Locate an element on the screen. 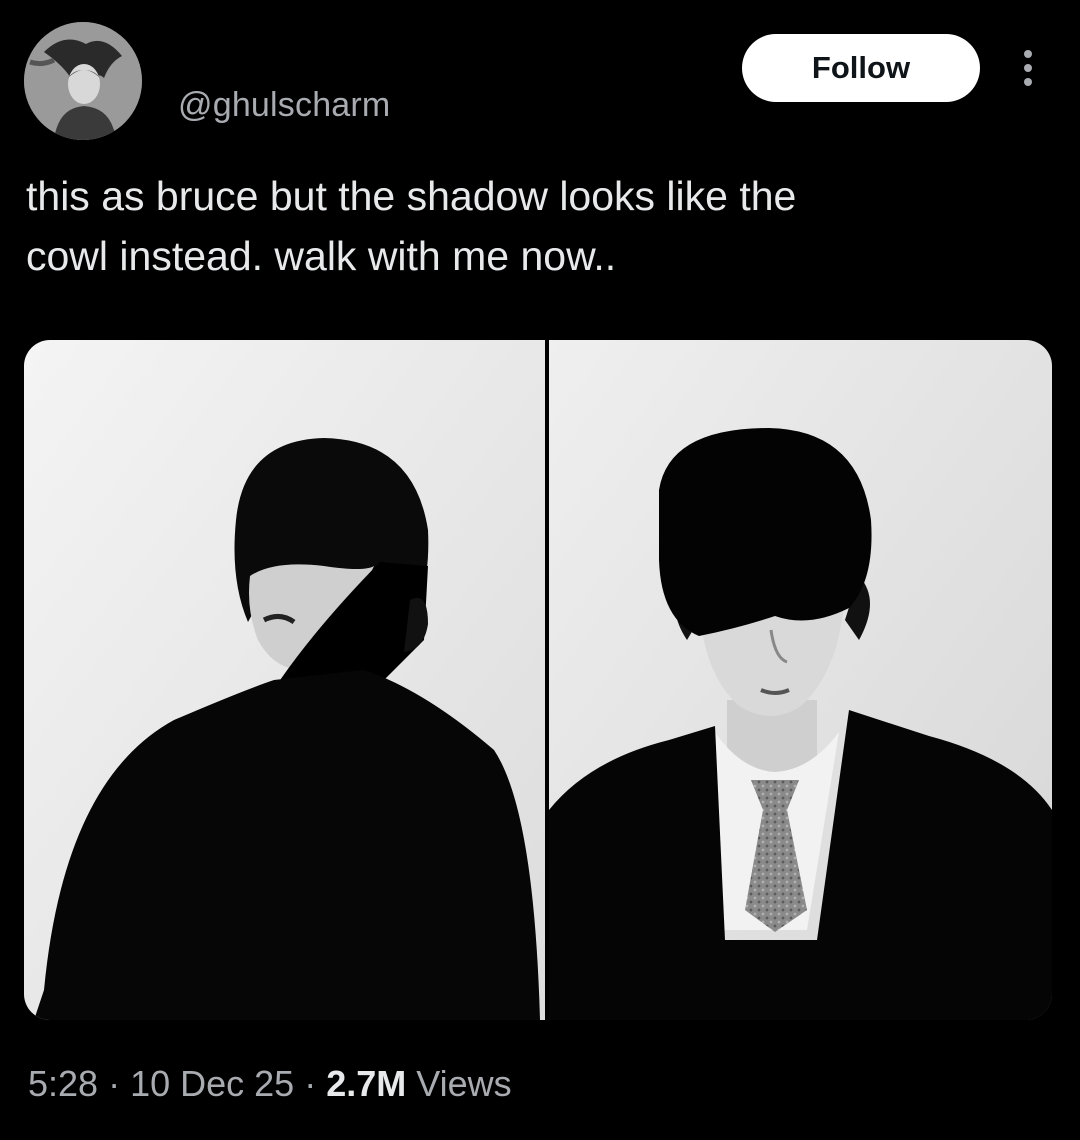  more-options-button is located at coordinates (1028, 68).